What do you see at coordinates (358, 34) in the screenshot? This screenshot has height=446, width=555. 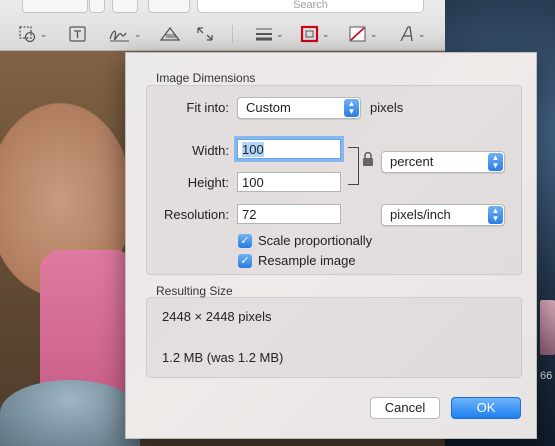 I see `fill-color-icon` at bounding box center [358, 34].